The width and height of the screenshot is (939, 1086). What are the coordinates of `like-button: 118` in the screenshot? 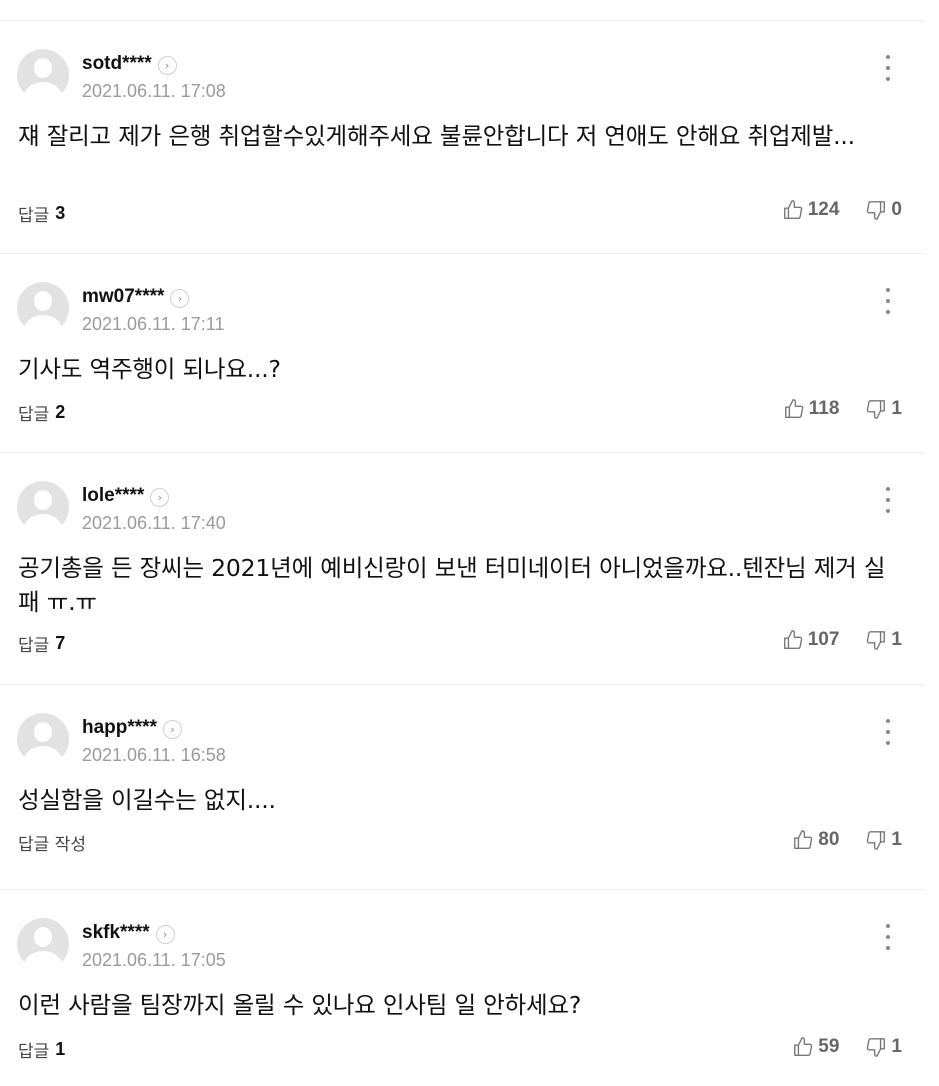 It's located at (811, 409).